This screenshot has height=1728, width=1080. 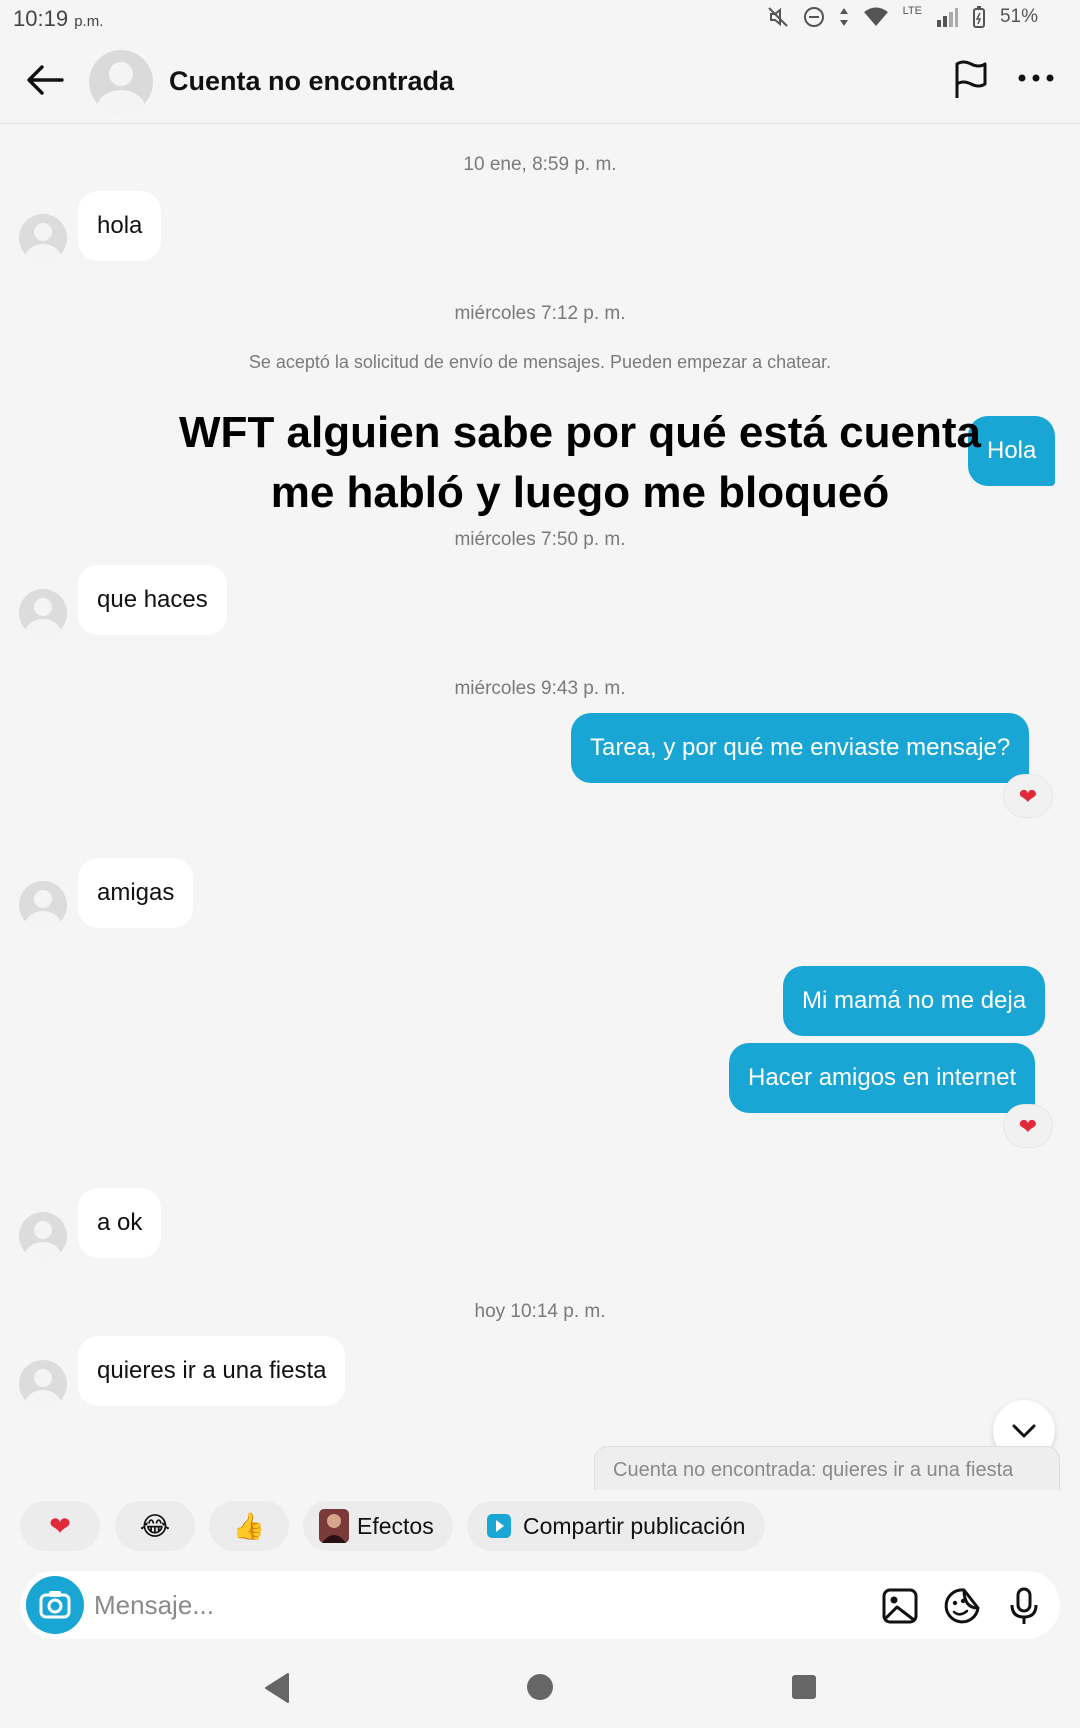 I want to click on camera-button, so click(x=55, y=1605).